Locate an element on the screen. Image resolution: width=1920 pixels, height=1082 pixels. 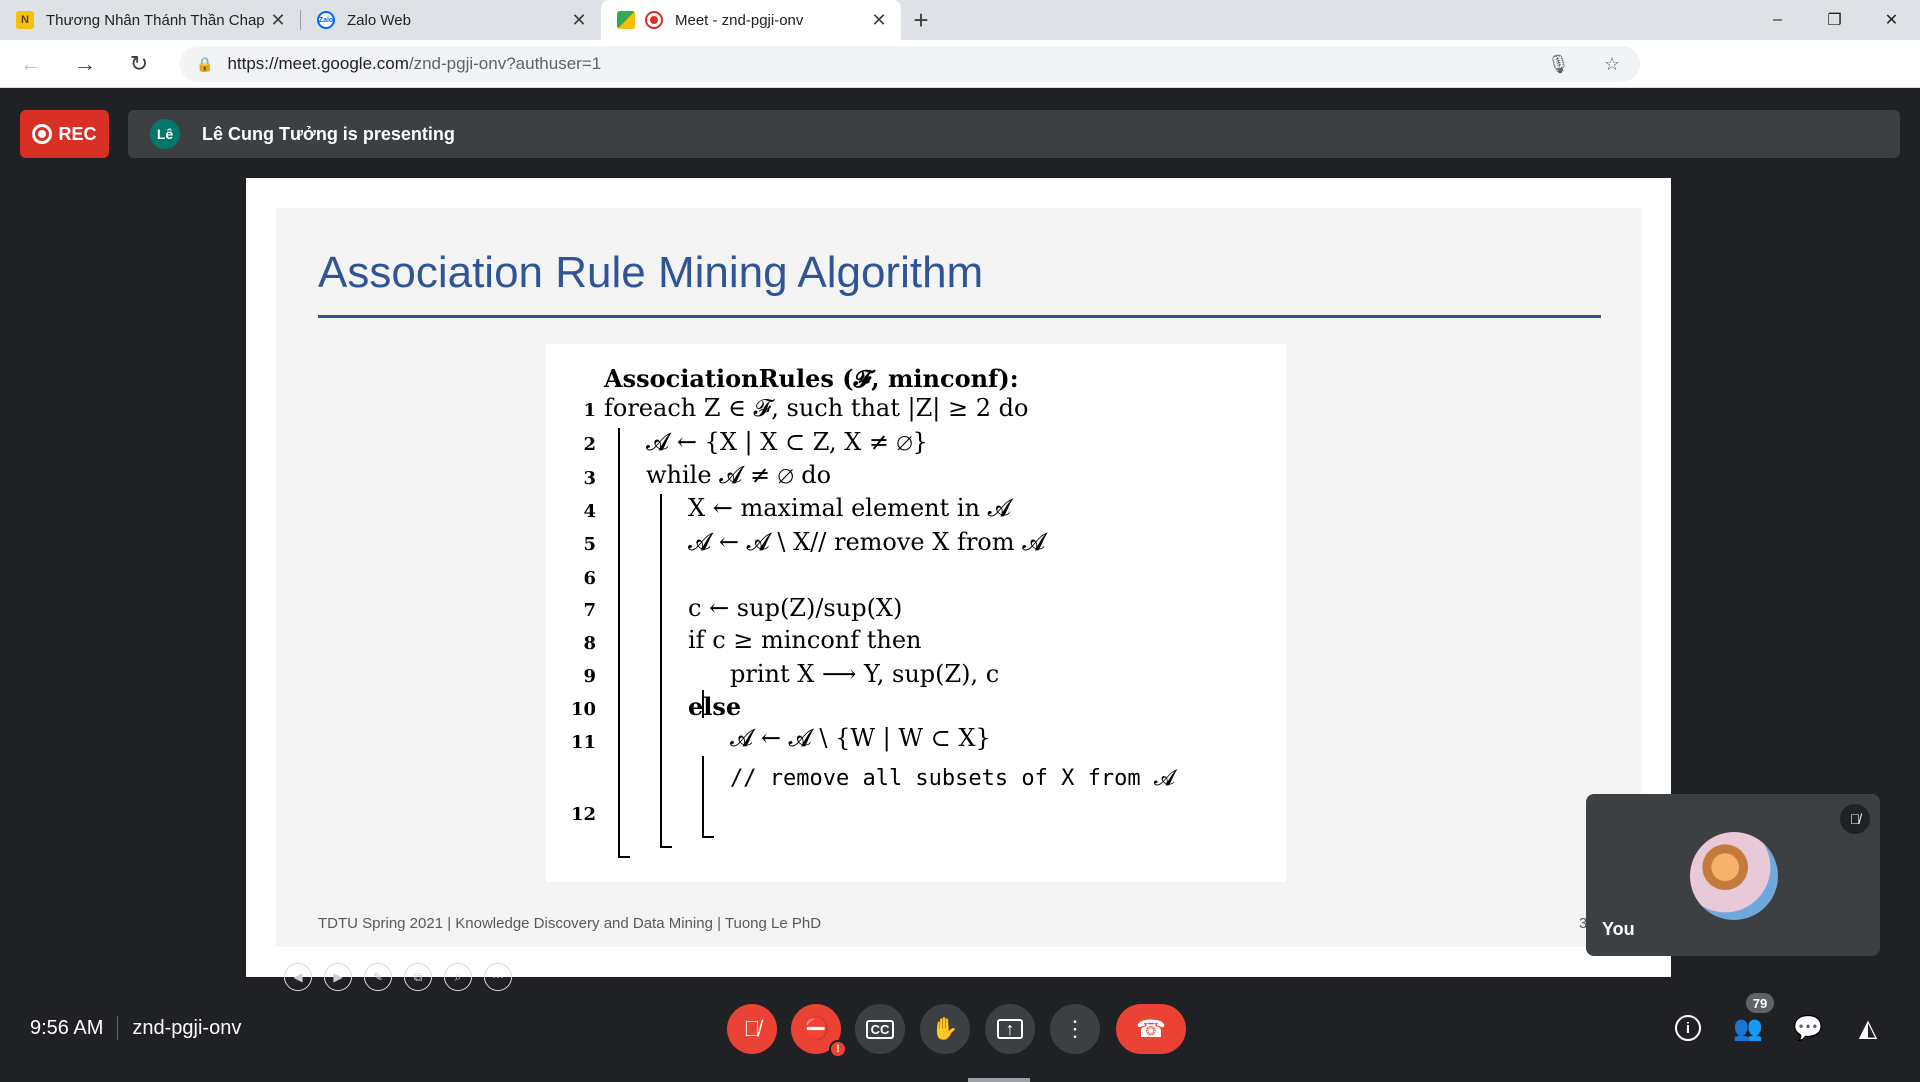
camera-toggle-button: ⛔ ! is located at coordinates (819, 1031).